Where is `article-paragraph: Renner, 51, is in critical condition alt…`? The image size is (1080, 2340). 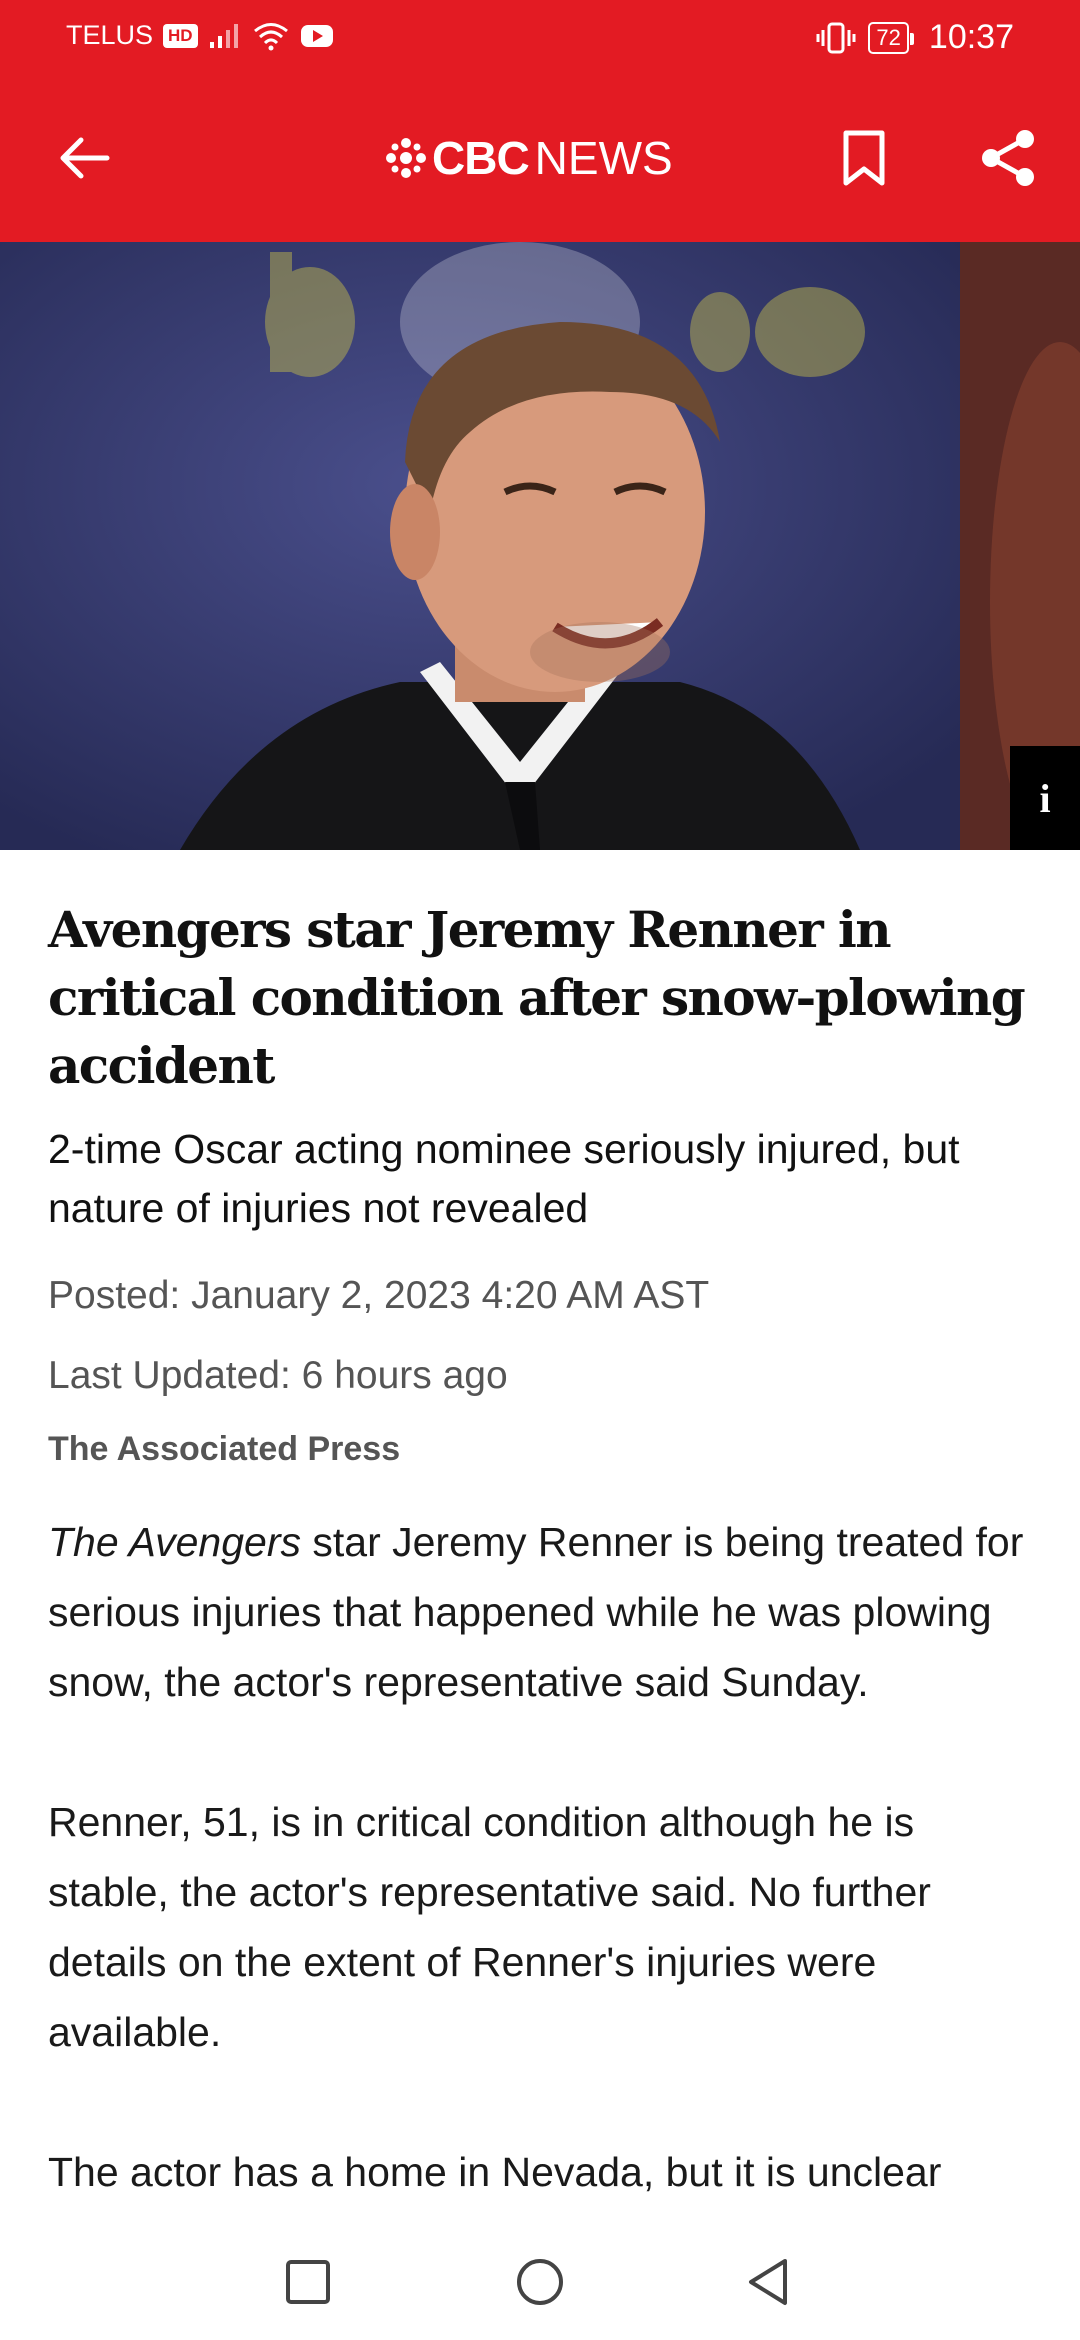
article-paragraph: Renner, 51, is in critical condition alt… is located at coordinates (489, 1927).